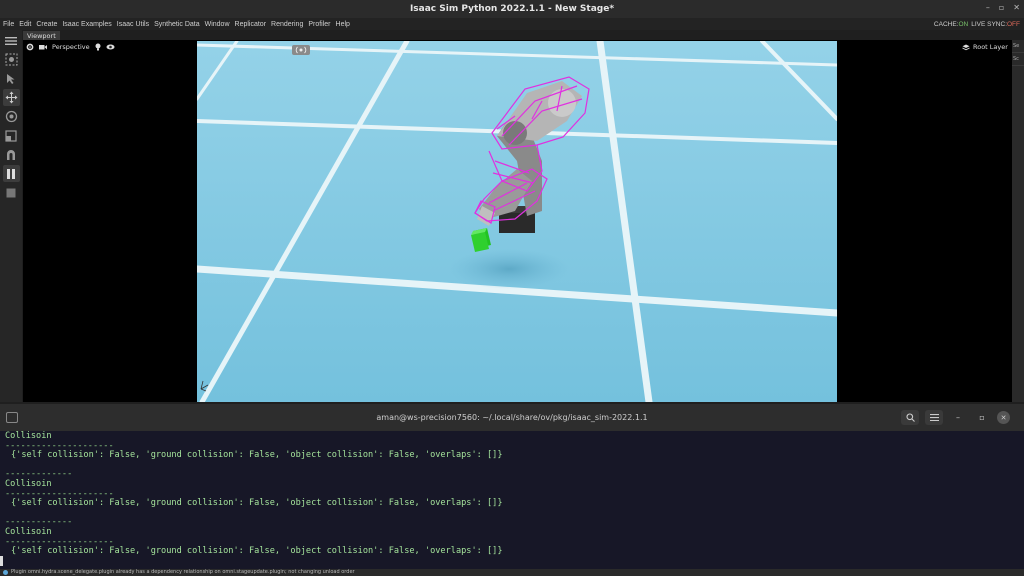  Describe the element at coordinates (995, 24) in the screenshot. I see `live-sync-label: LIVE SYNC:OFF` at that location.